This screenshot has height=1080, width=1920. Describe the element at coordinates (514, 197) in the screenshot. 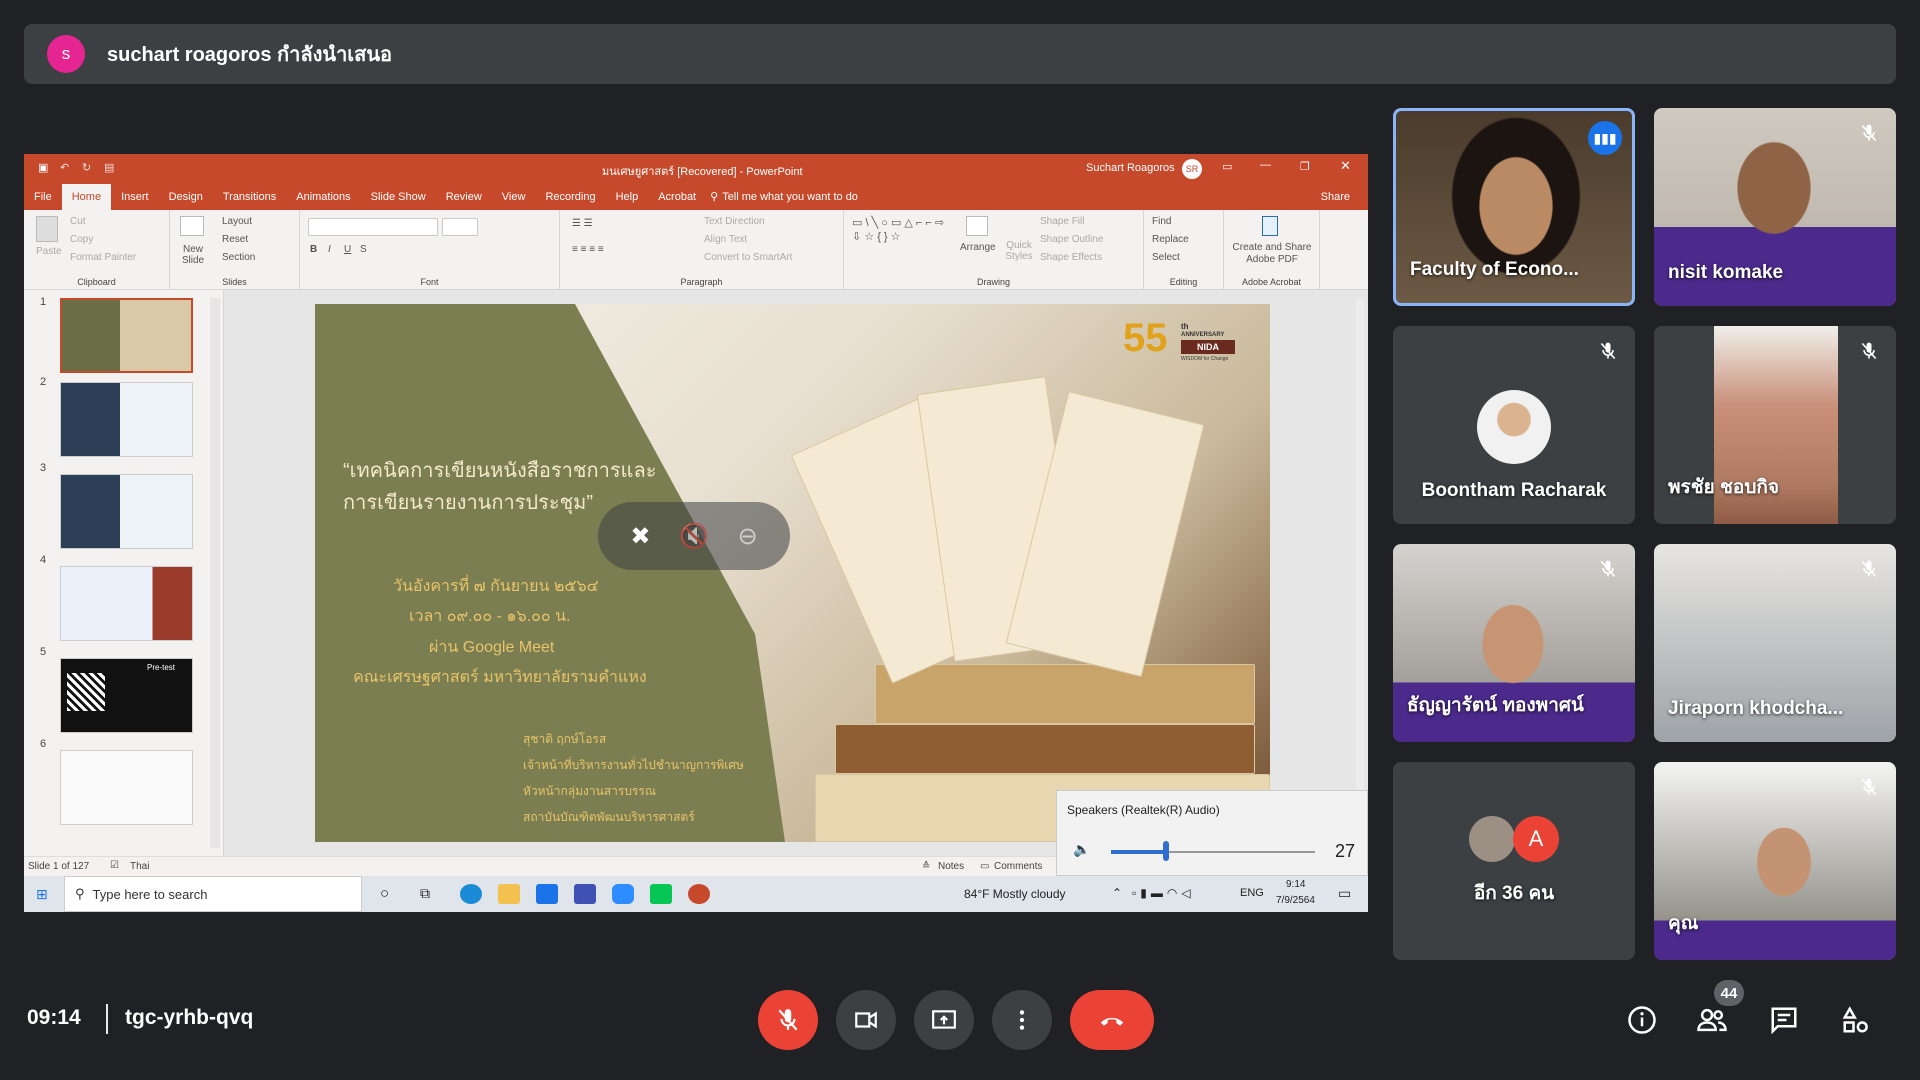

I see `tab-view: View` at that location.